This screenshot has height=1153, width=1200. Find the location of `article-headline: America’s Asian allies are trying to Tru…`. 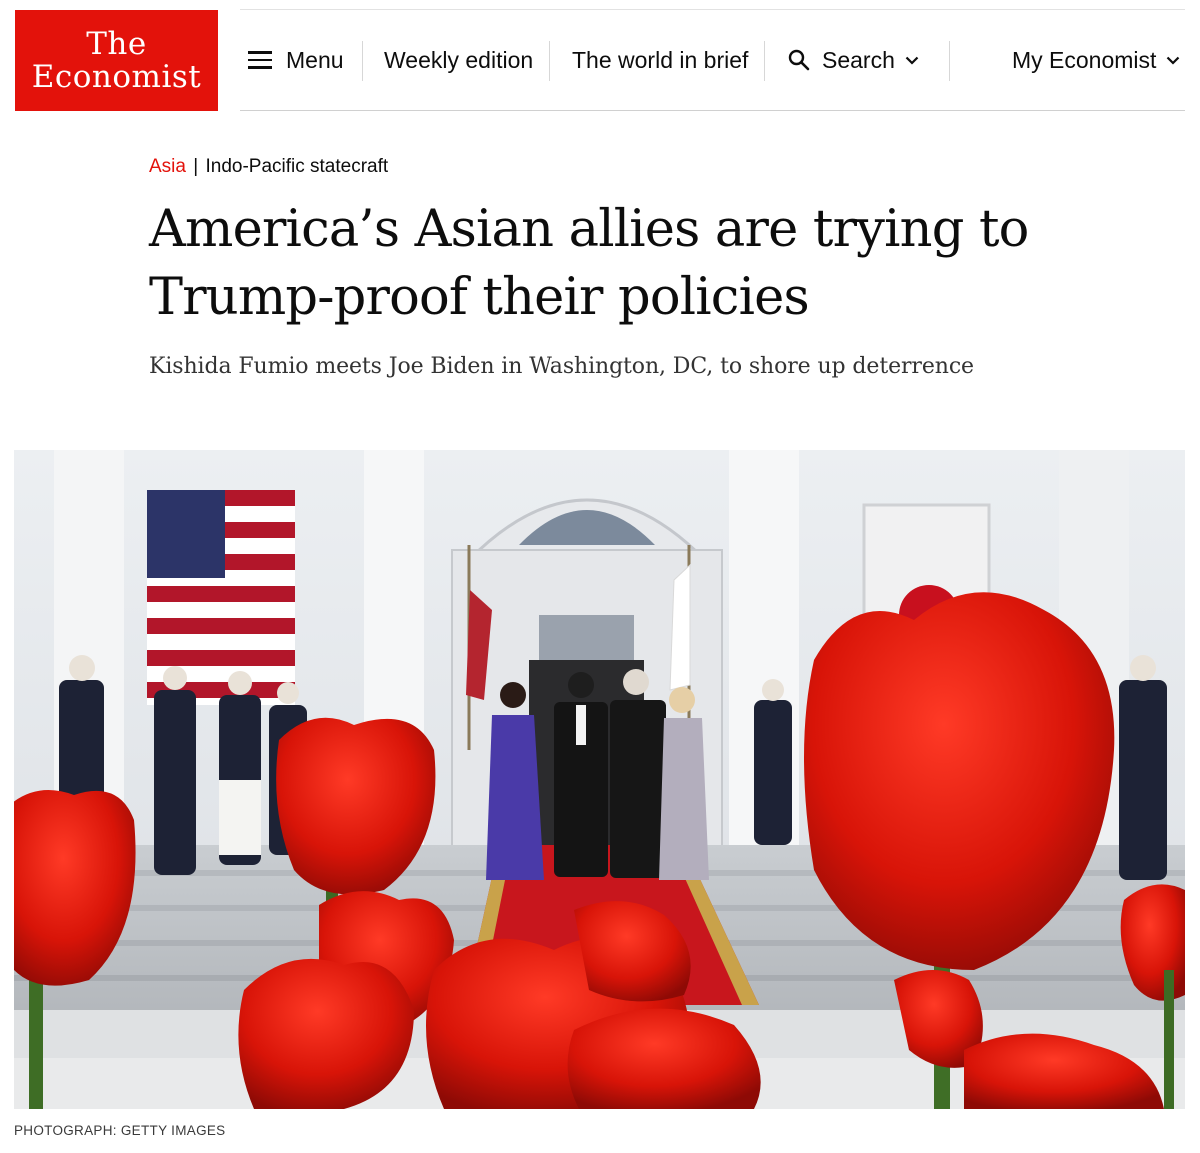

article-headline: America’s Asian allies are trying to Tru… is located at coordinates (589, 263).